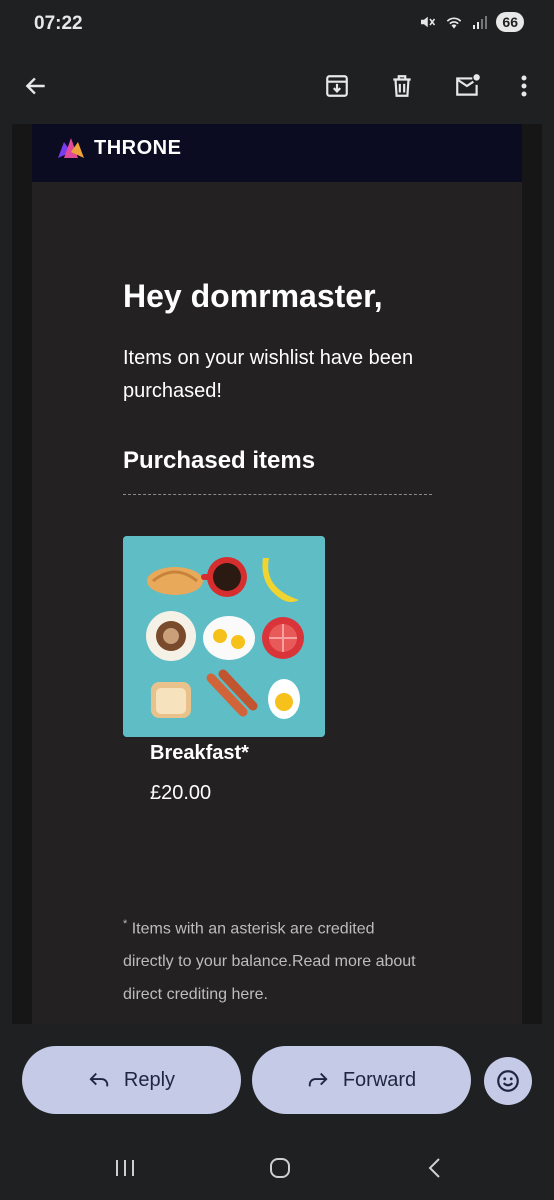 This screenshot has height=1200, width=554. I want to click on product-price: £20.00, so click(181, 793).